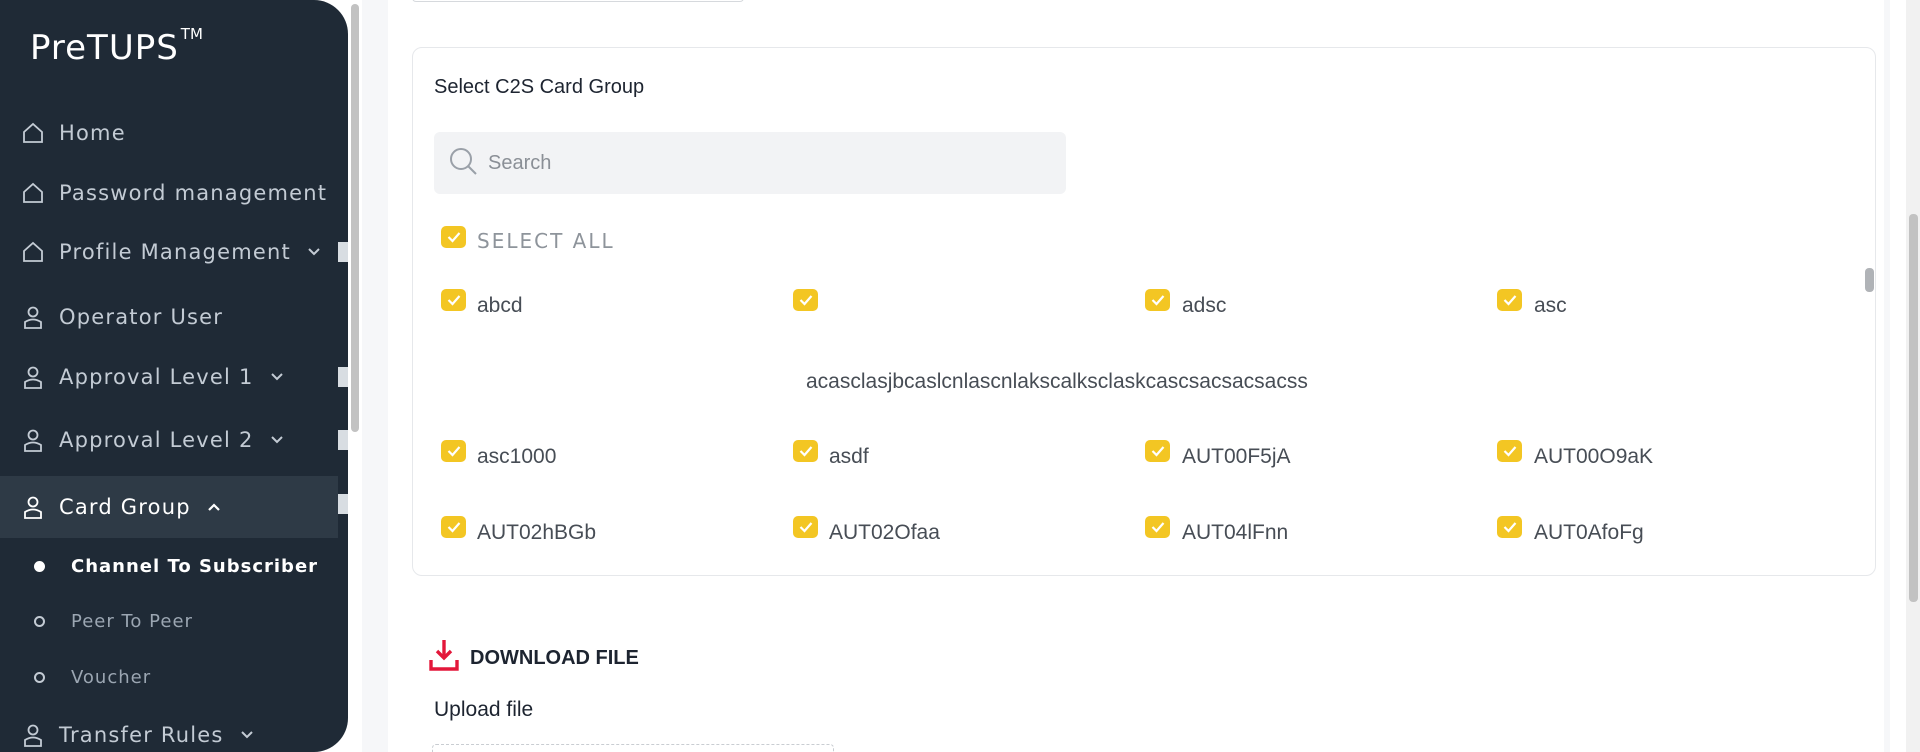 Image resolution: width=1920 pixels, height=752 pixels. Describe the element at coordinates (1869, 280) in the screenshot. I see `options-scrollbar-thumb` at that location.